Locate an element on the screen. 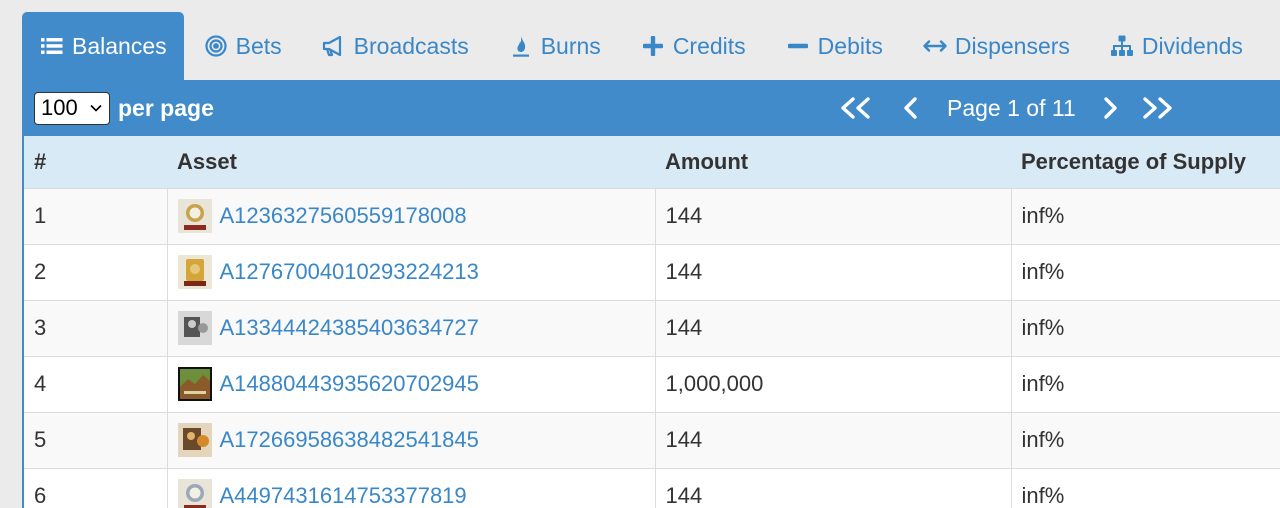  asset-link: A1236327560559178008 is located at coordinates (343, 216).